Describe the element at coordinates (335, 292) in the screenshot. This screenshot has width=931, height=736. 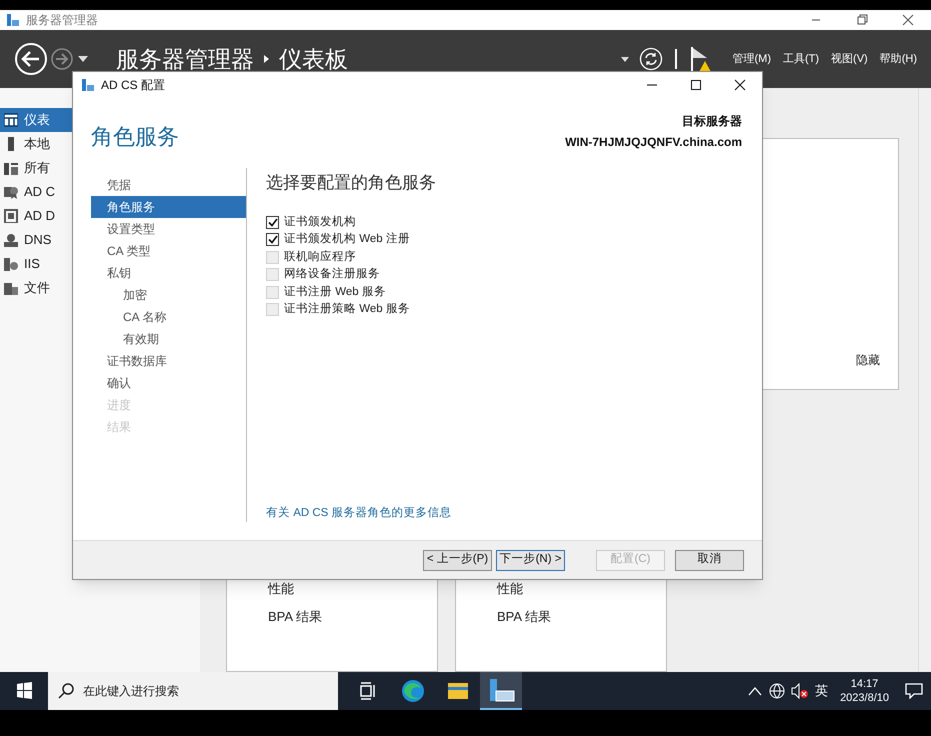
I see `checkbox-label: 证书注册 Web 服务` at that location.